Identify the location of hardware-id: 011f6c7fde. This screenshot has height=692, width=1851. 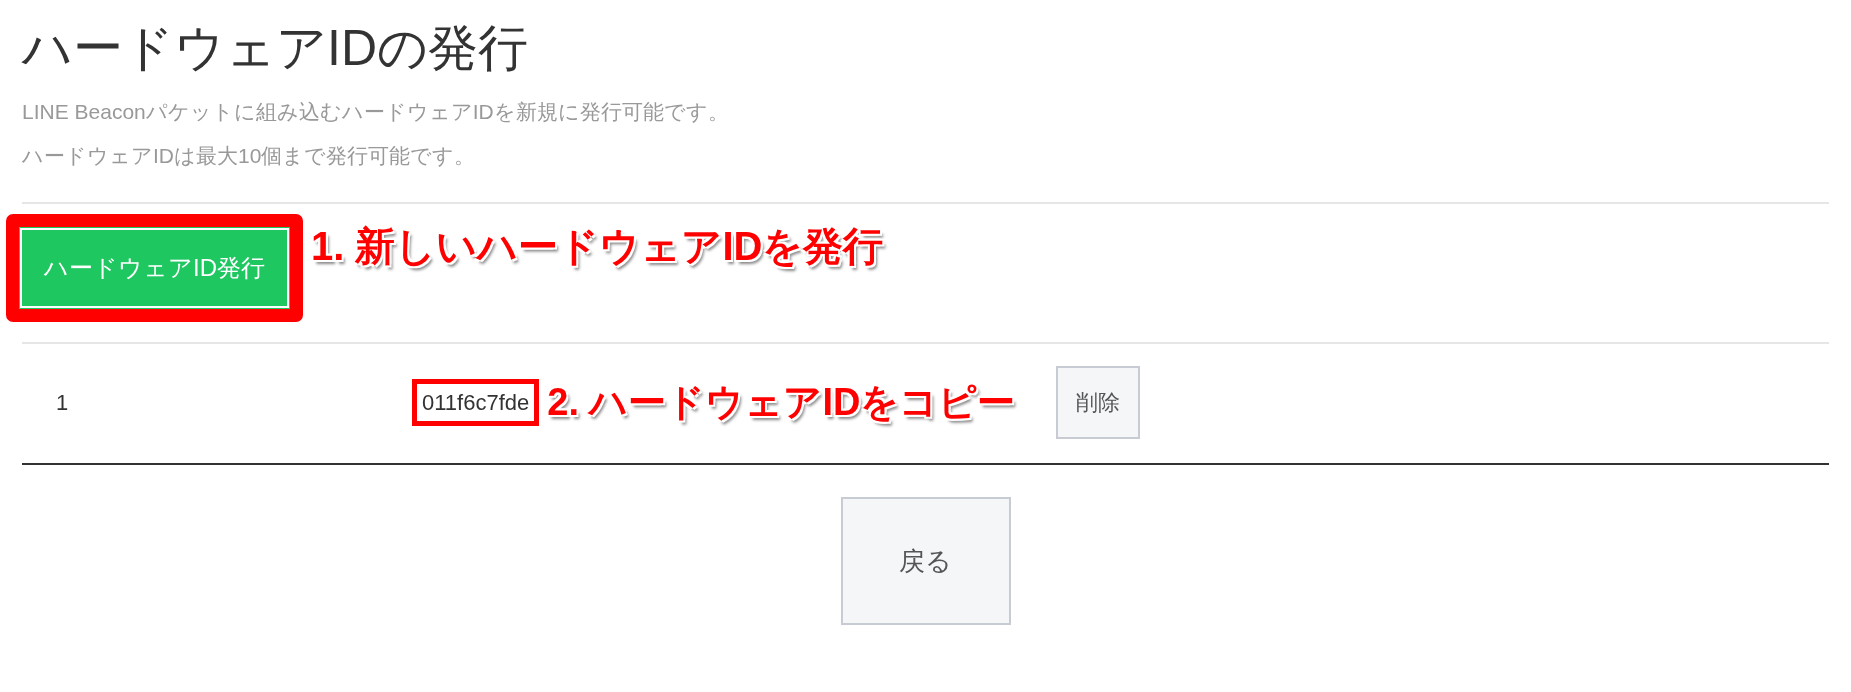
(476, 402).